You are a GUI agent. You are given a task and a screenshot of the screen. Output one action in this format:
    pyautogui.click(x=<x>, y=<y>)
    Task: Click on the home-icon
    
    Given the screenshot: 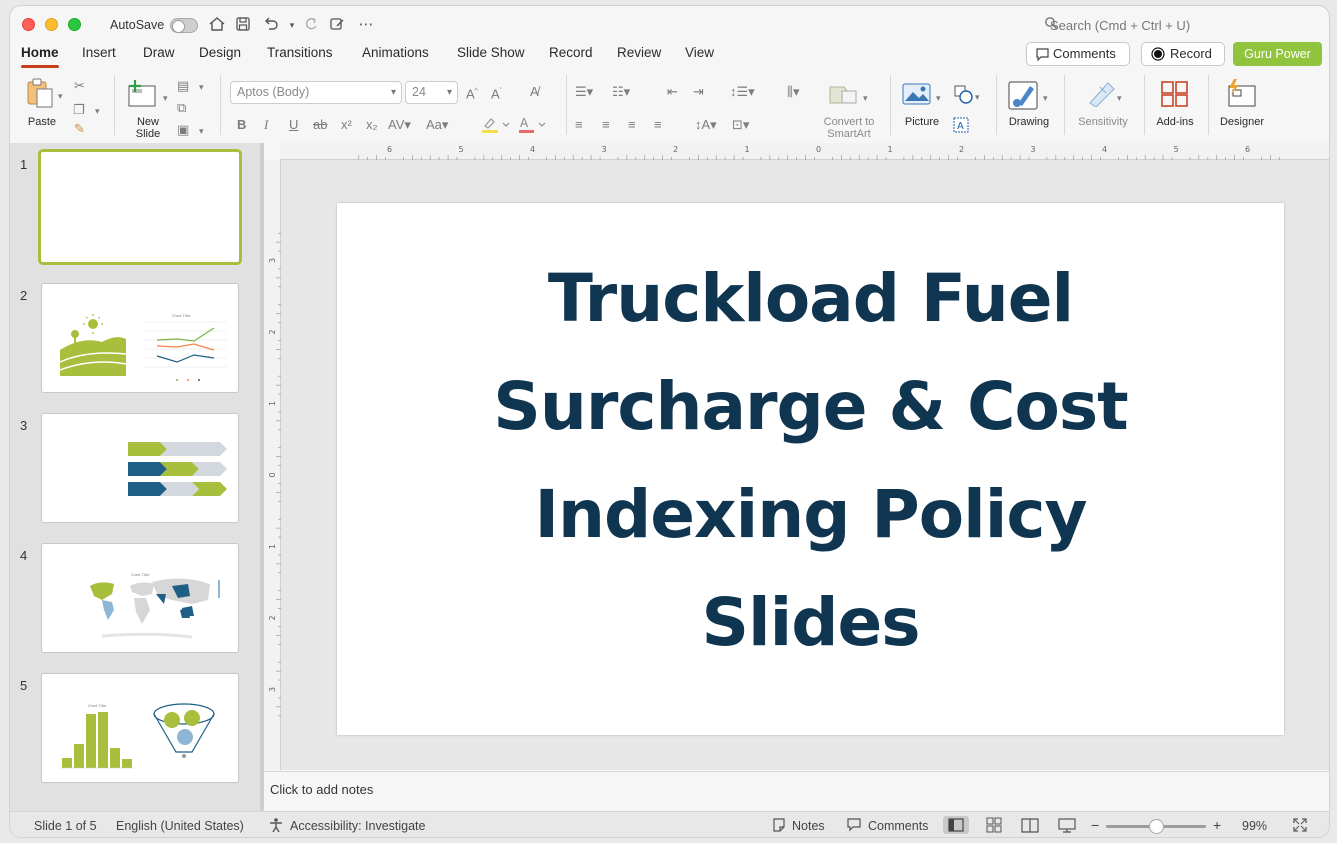 What is the action you would take?
    pyautogui.click(x=218, y=25)
    